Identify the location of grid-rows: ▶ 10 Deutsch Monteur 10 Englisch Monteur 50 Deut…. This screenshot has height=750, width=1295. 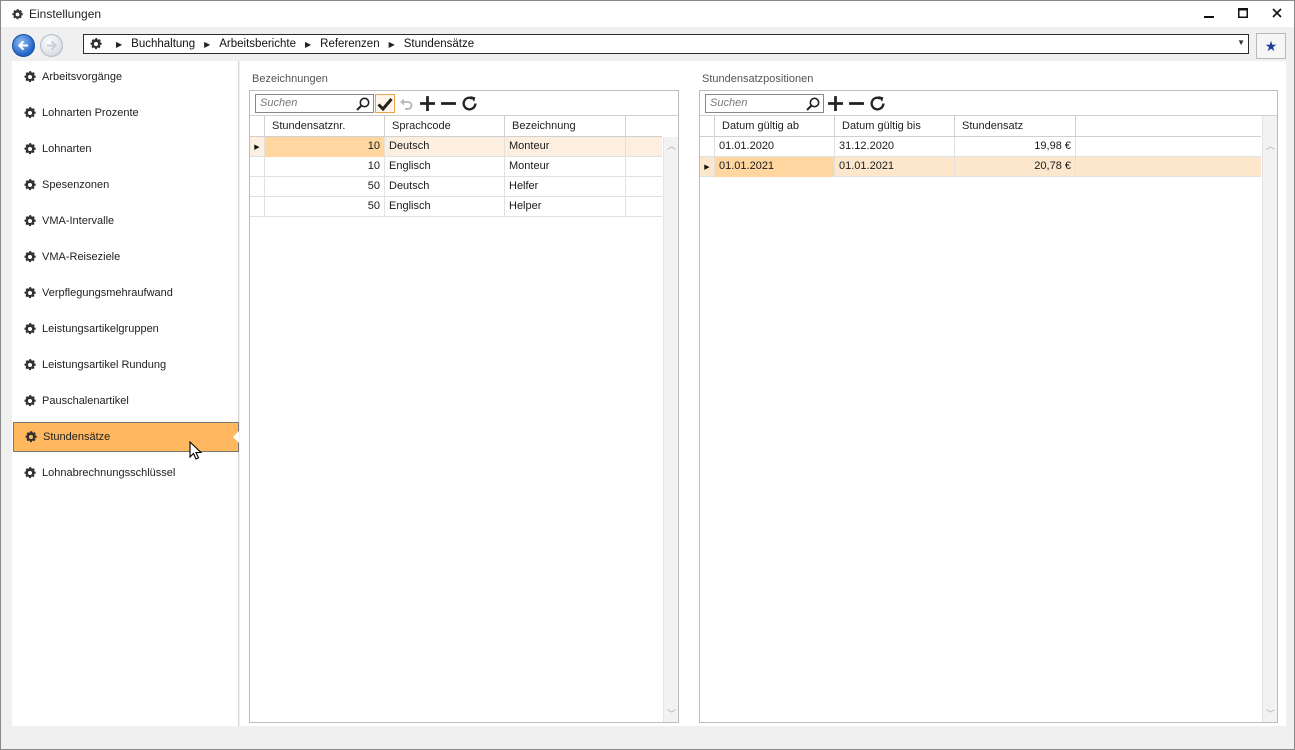
(456, 177).